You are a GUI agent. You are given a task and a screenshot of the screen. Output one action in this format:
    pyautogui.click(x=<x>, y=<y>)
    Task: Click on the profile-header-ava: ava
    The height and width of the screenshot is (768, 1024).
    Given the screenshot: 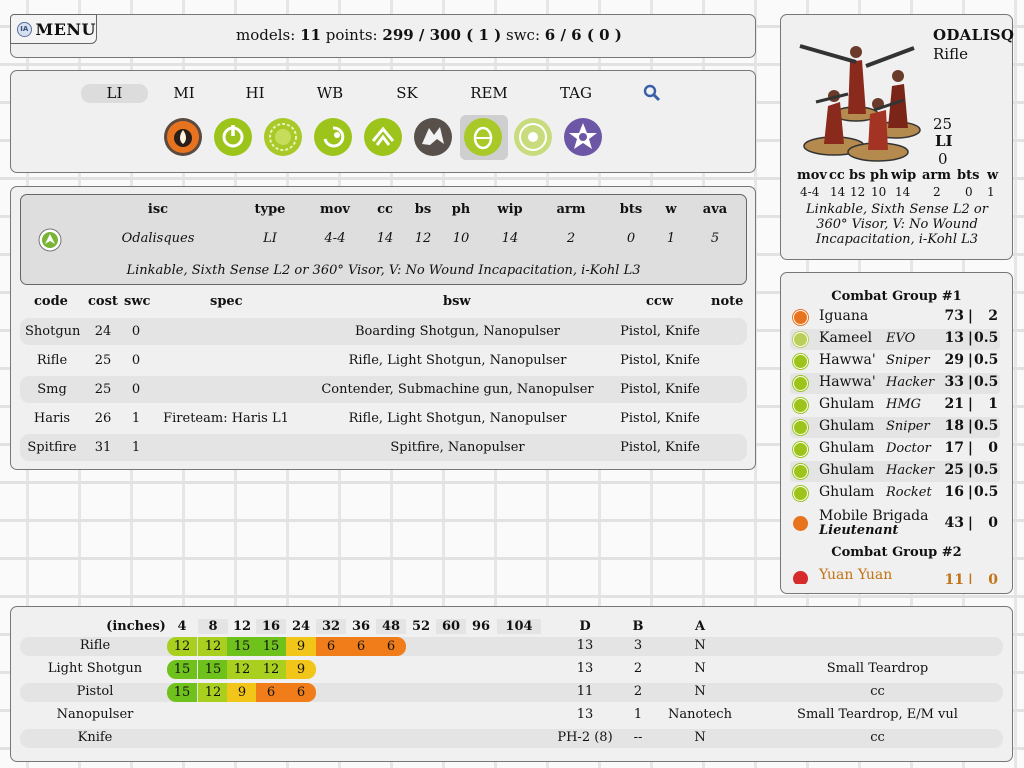 What is the action you would take?
    pyautogui.click(x=715, y=209)
    